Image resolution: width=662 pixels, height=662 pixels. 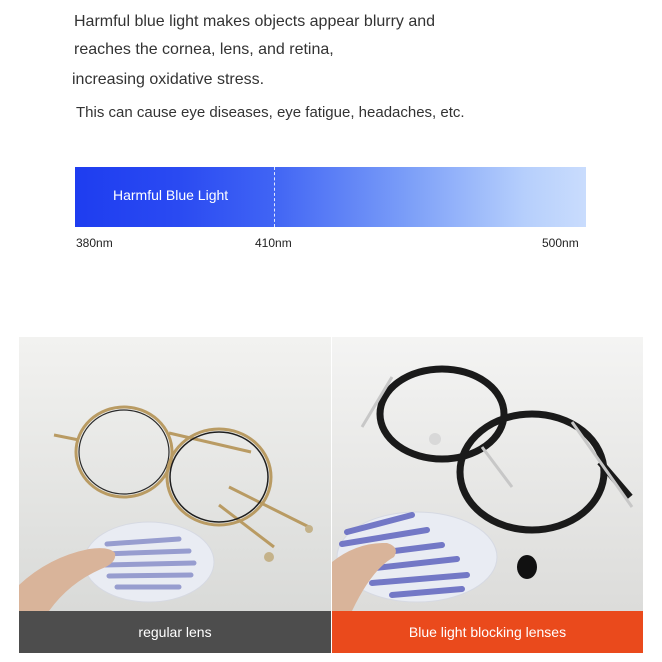 I want to click on tick-500nm: 500nm, so click(x=560, y=243).